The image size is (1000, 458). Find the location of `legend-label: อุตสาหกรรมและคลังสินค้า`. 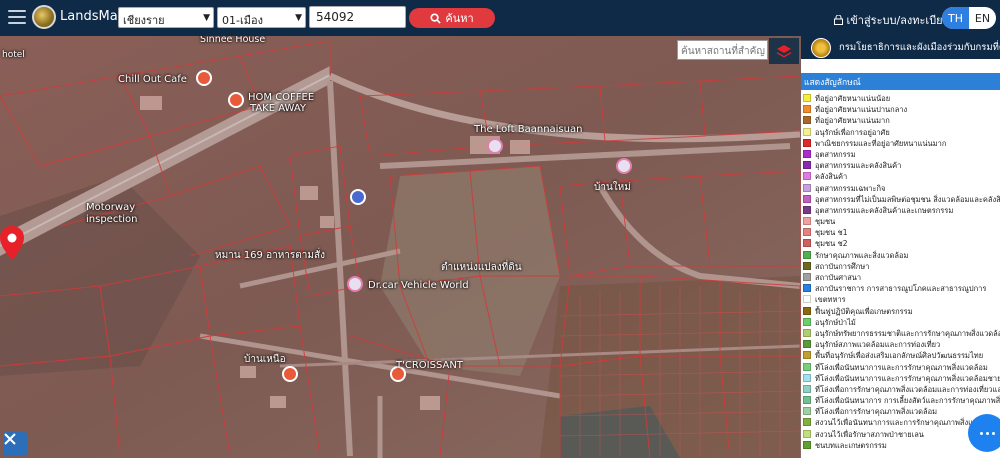

legend-label: อุตสาหกรรมและคลังสินค้า is located at coordinates (858, 166).